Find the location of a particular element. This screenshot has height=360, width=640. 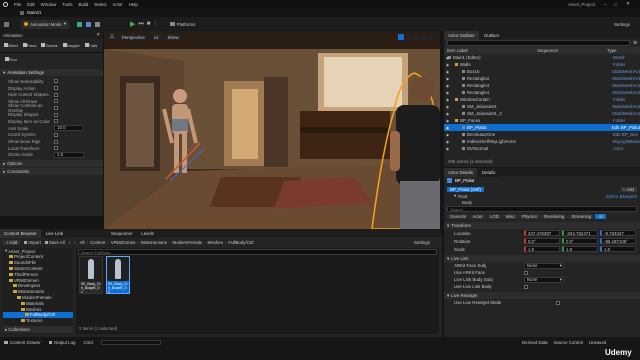

option-value-field: 10.0 is located at coordinates (69, 128).